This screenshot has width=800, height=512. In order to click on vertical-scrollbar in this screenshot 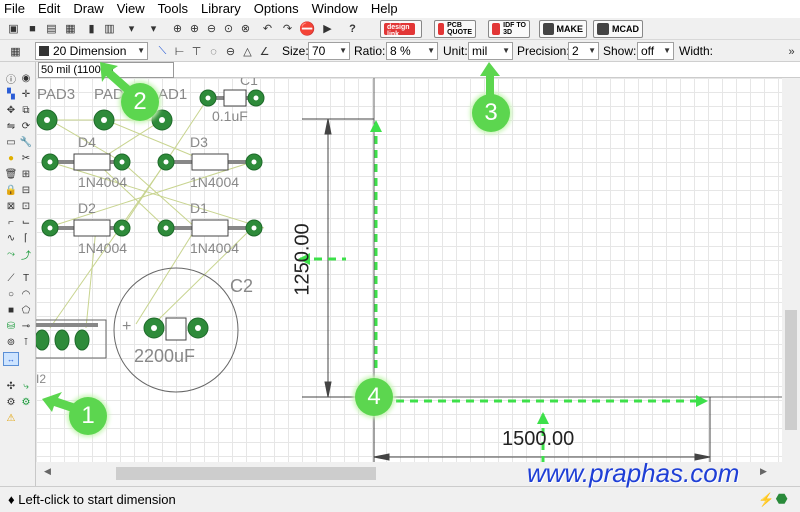, I will do `click(791, 270)`.